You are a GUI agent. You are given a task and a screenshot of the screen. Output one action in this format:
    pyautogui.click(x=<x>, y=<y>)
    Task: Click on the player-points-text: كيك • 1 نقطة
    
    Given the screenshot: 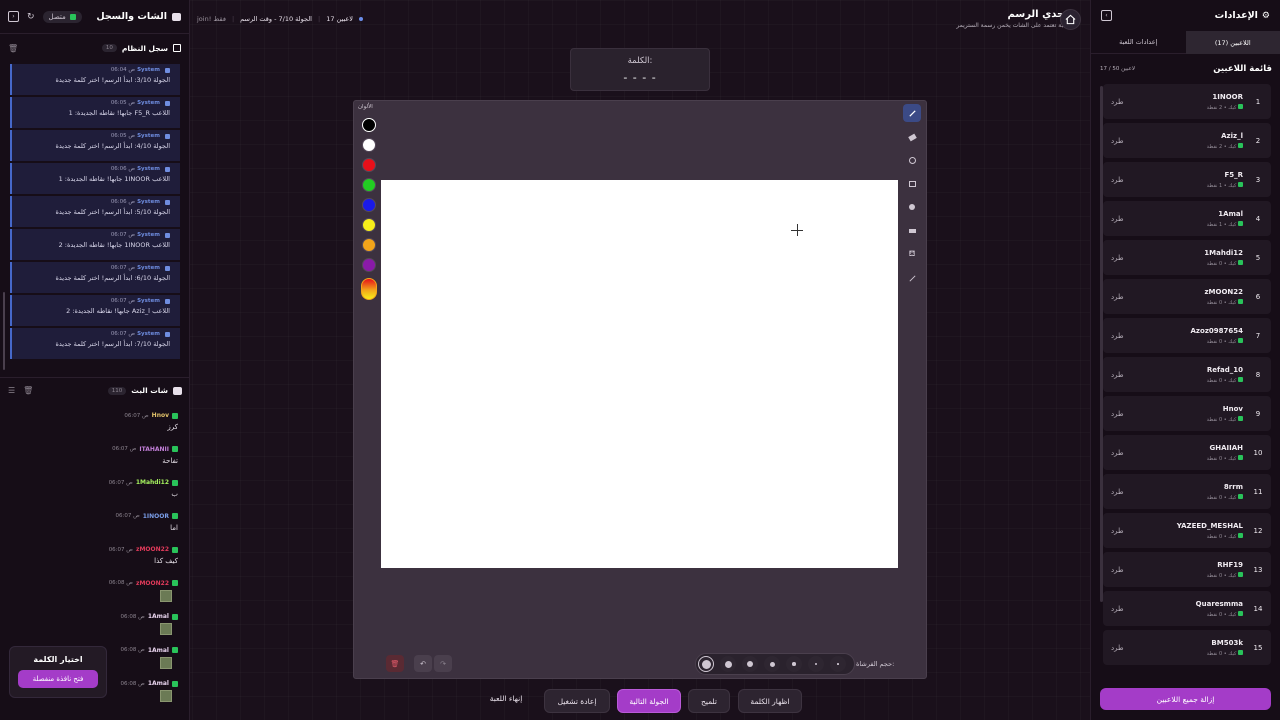 What is the action you would take?
    pyautogui.click(x=1221, y=224)
    